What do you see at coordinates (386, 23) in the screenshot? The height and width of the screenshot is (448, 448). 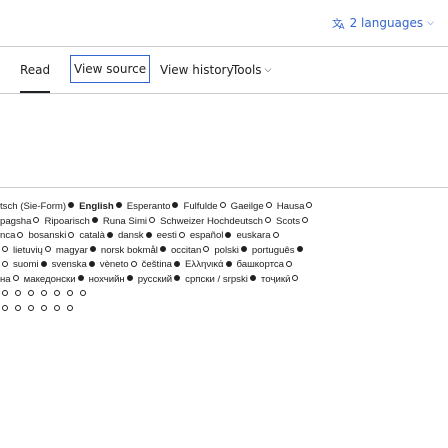 I see `language-count-label: 2 languages` at bounding box center [386, 23].